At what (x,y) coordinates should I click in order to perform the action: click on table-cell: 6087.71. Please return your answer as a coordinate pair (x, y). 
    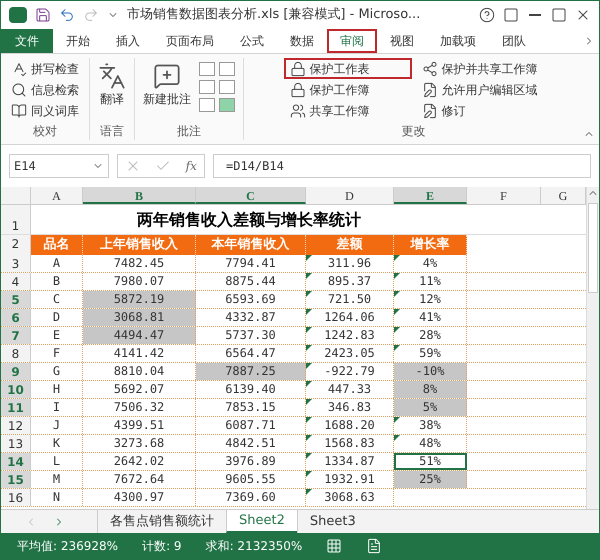
    Looking at the image, I should click on (251, 425).